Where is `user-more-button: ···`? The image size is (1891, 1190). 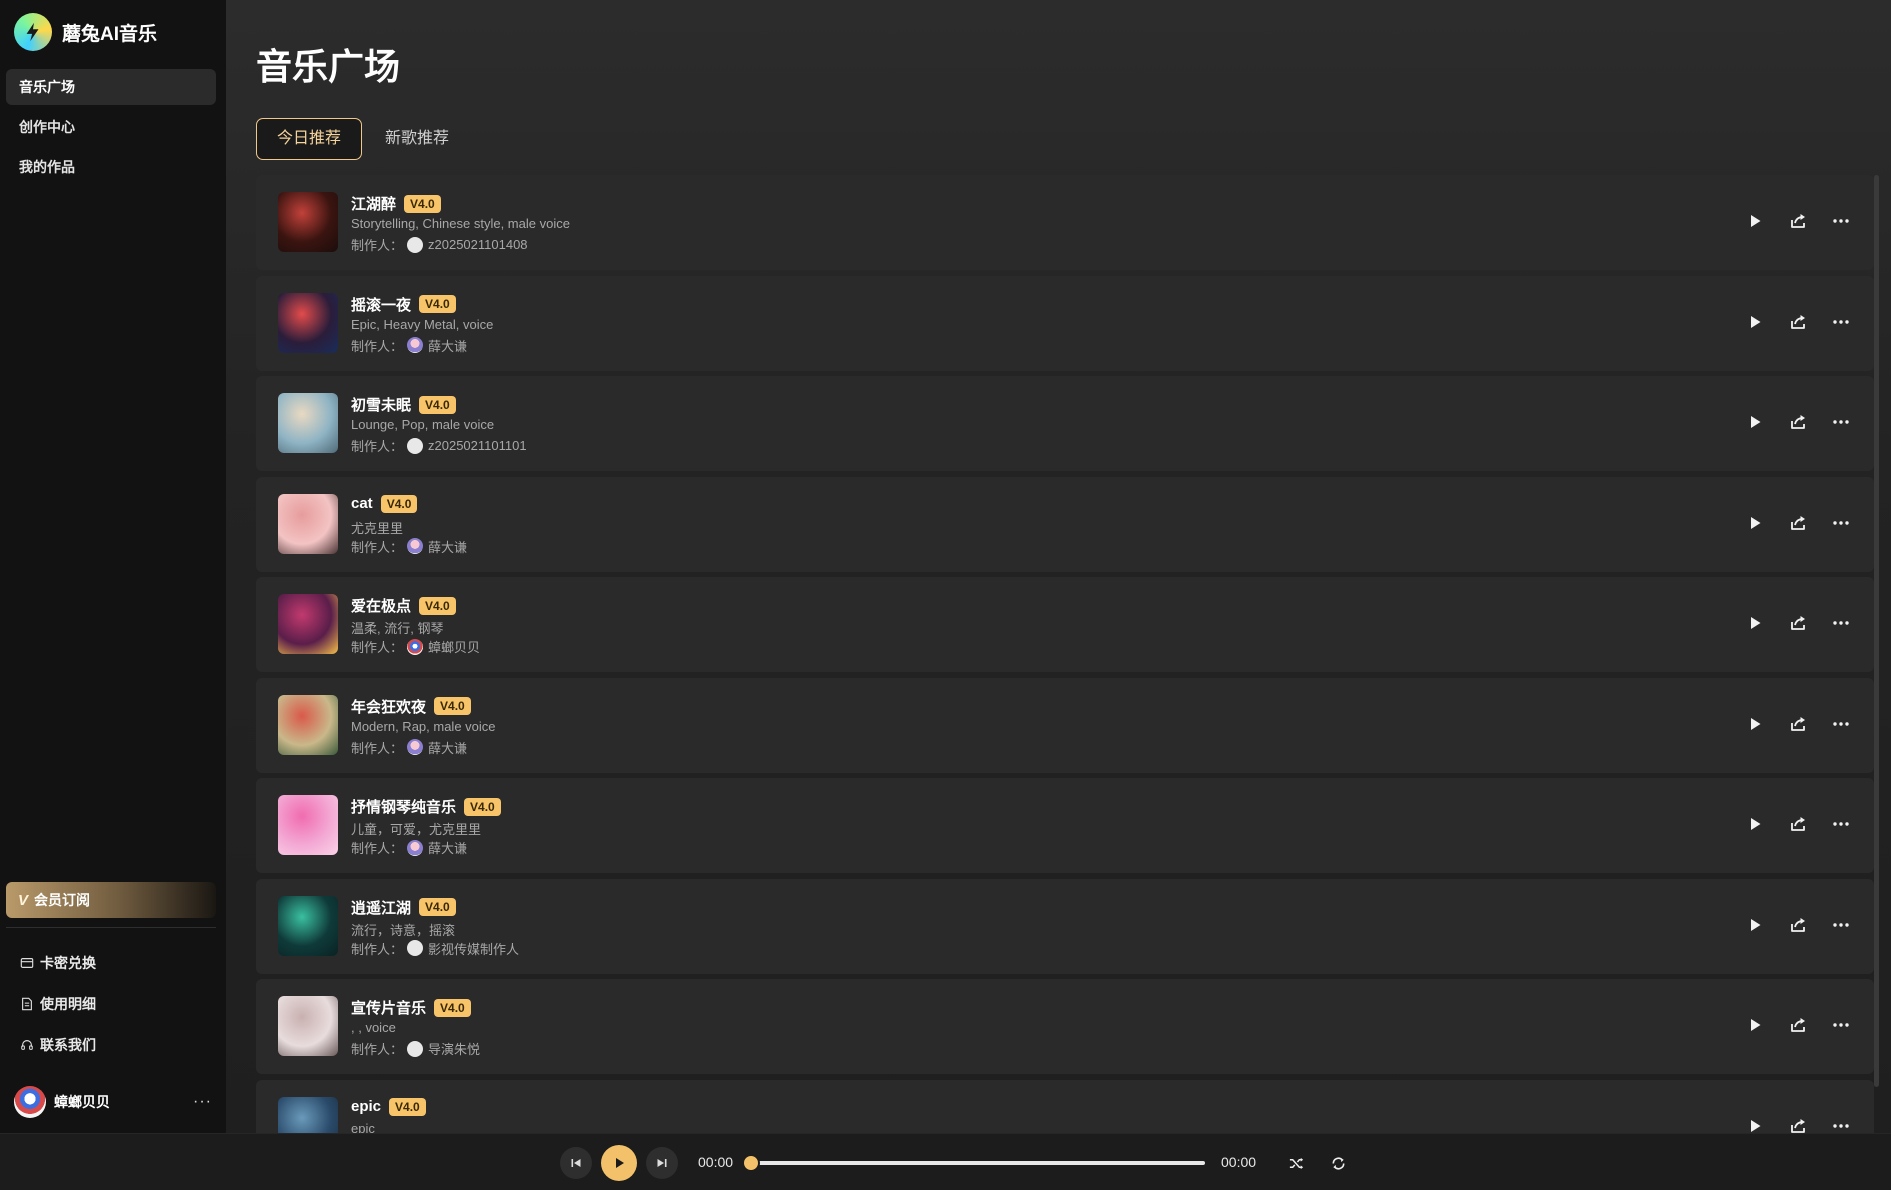 user-more-button: ··· is located at coordinates (202, 1102).